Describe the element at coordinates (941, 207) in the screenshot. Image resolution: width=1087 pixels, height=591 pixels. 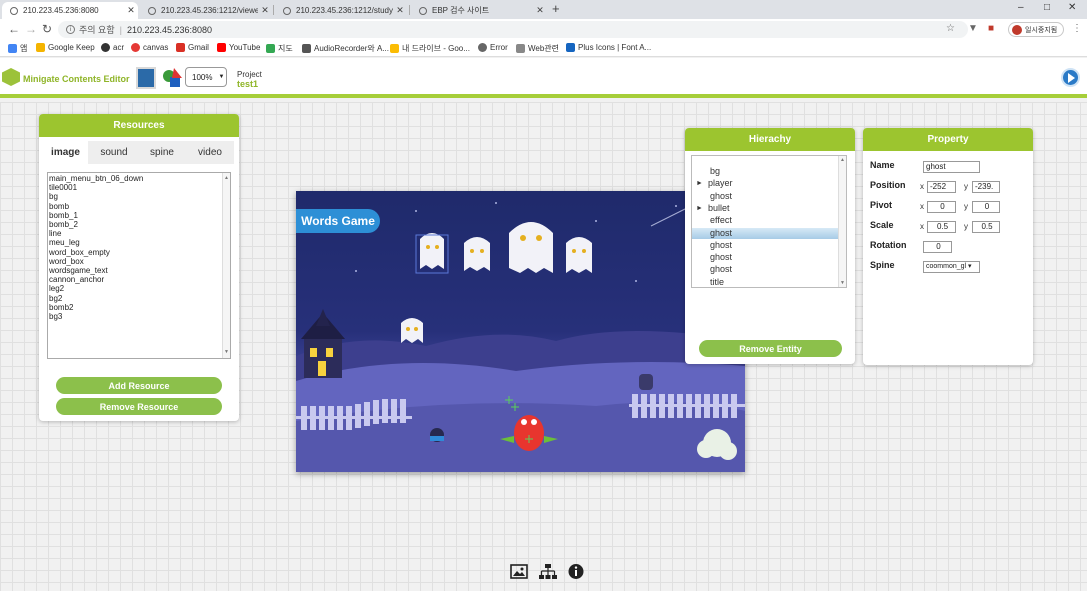
I see `pivot-x-field: 0` at that location.